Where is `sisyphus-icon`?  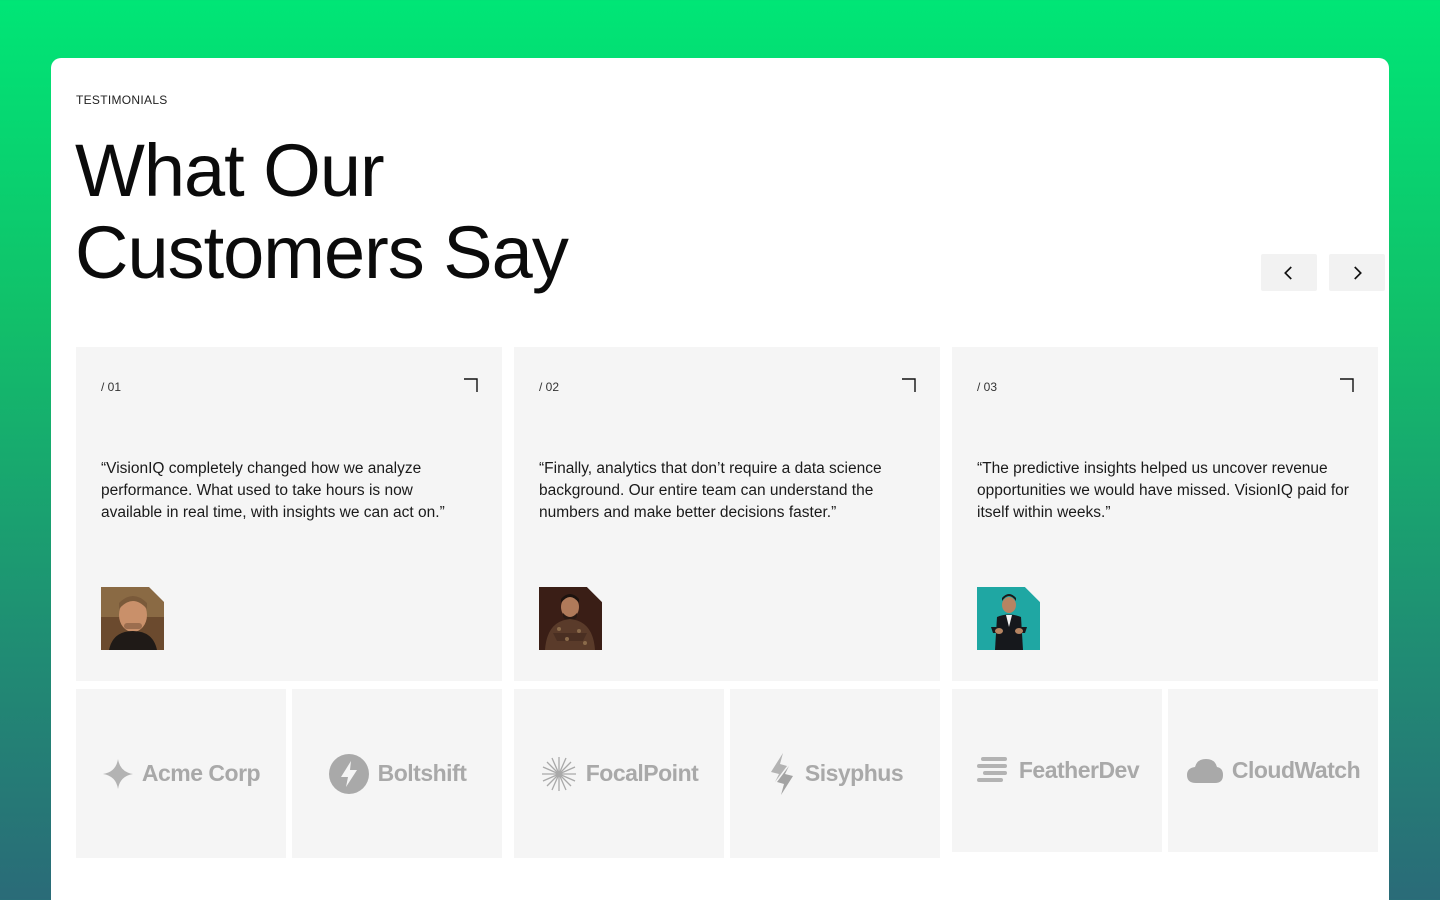
sisyphus-icon is located at coordinates (781, 773).